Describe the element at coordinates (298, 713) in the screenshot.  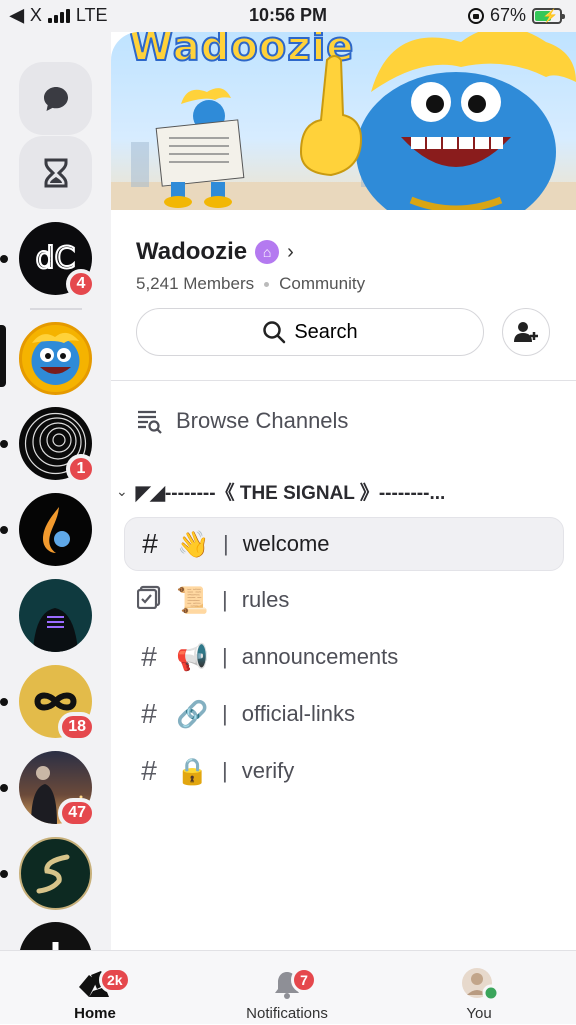
I see `channel-name: official-links` at that location.